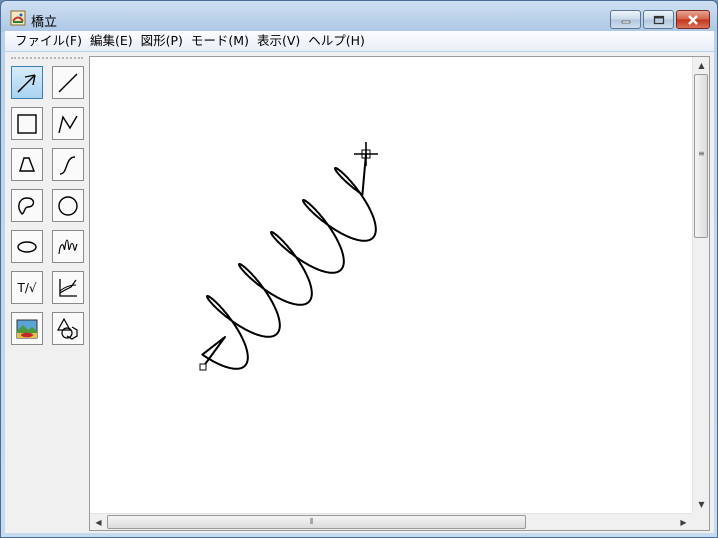  I want to click on curve-tool, so click(68, 164).